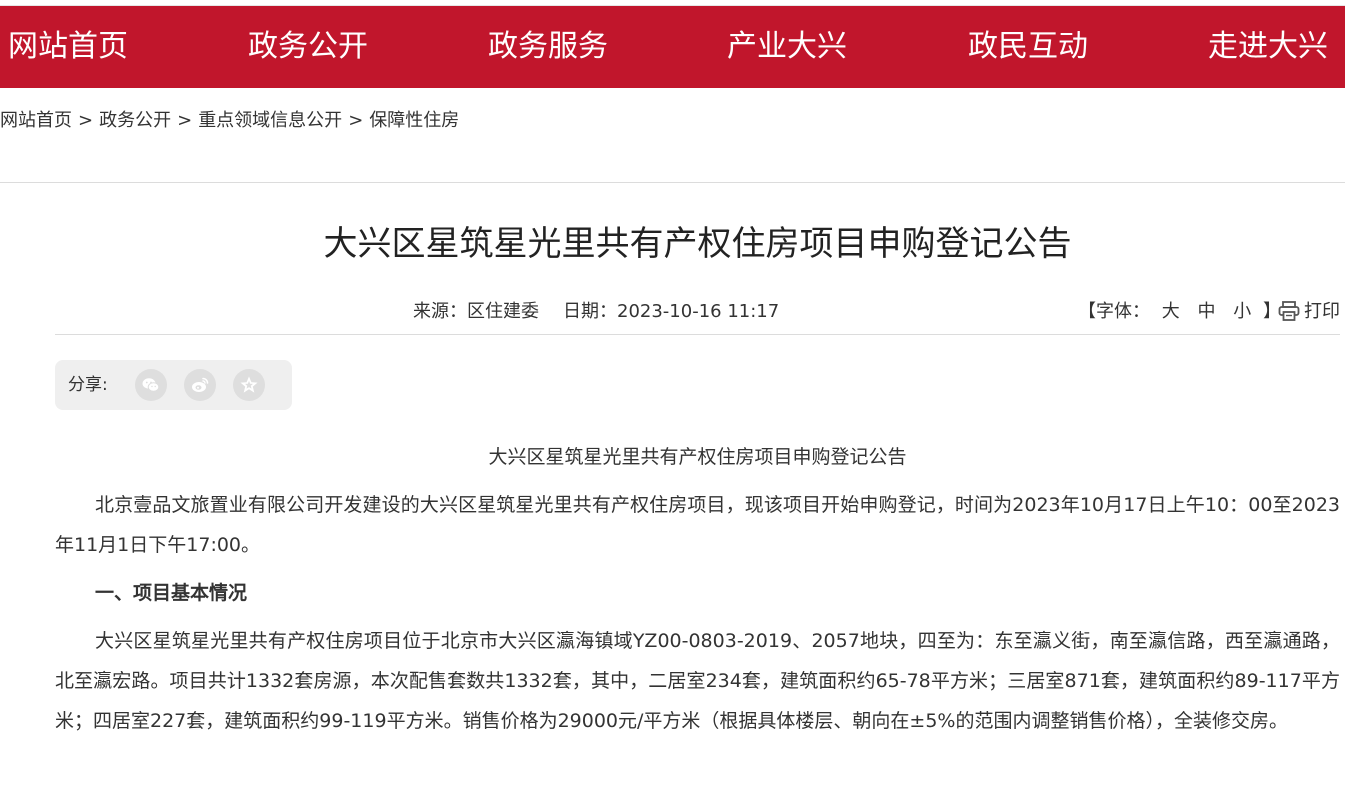  What do you see at coordinates (1171, 311) in the screenshot?
I see `font-size-large-button: 大` at bounding box center [1171, 311].